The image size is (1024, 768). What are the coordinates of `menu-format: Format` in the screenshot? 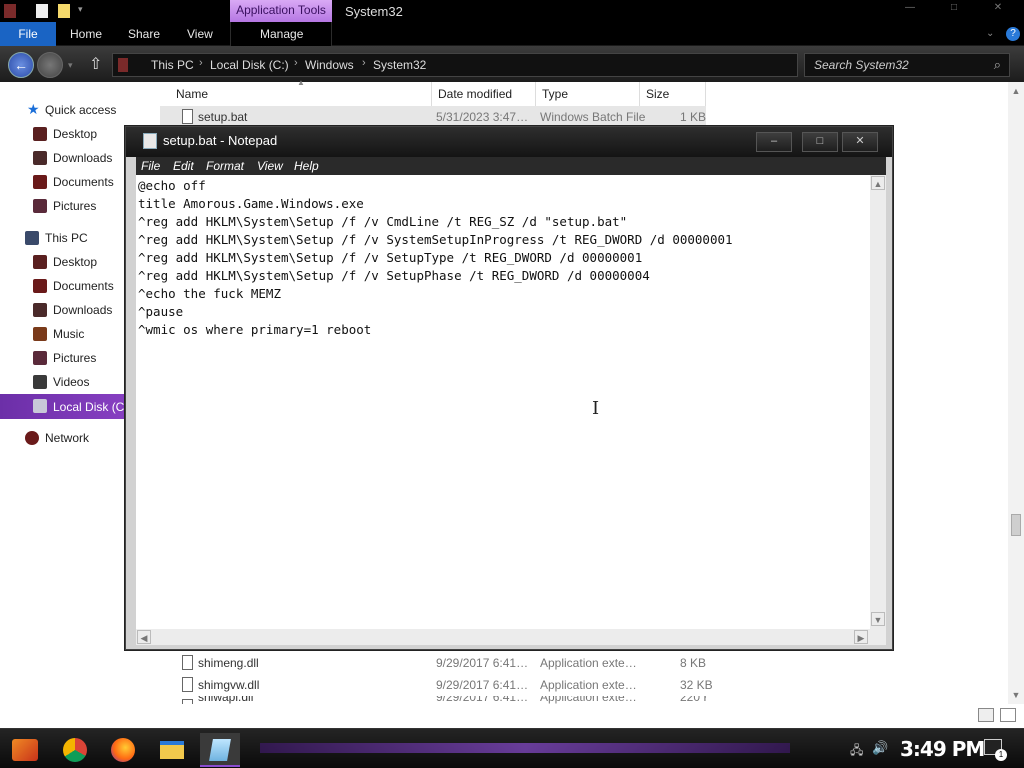 It's located at (225, 166).